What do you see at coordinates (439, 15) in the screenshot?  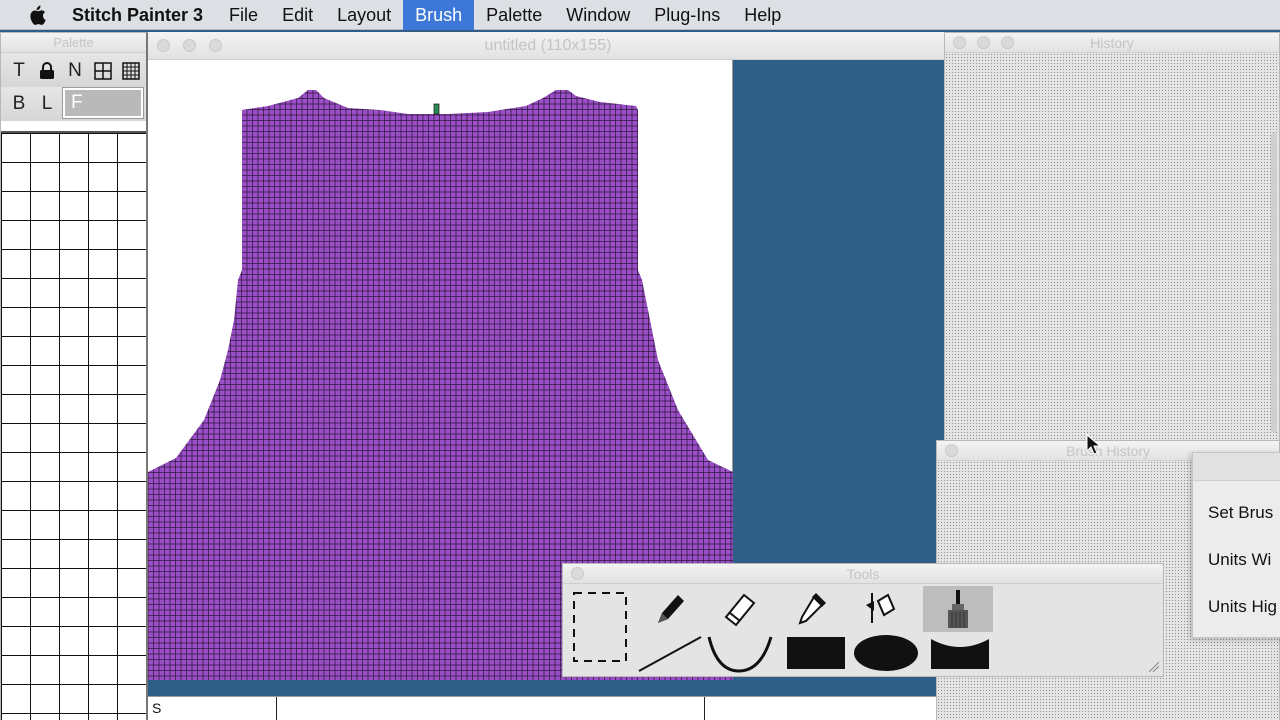 I see `menu-brush: Brush` at bounding box center [439, 15].